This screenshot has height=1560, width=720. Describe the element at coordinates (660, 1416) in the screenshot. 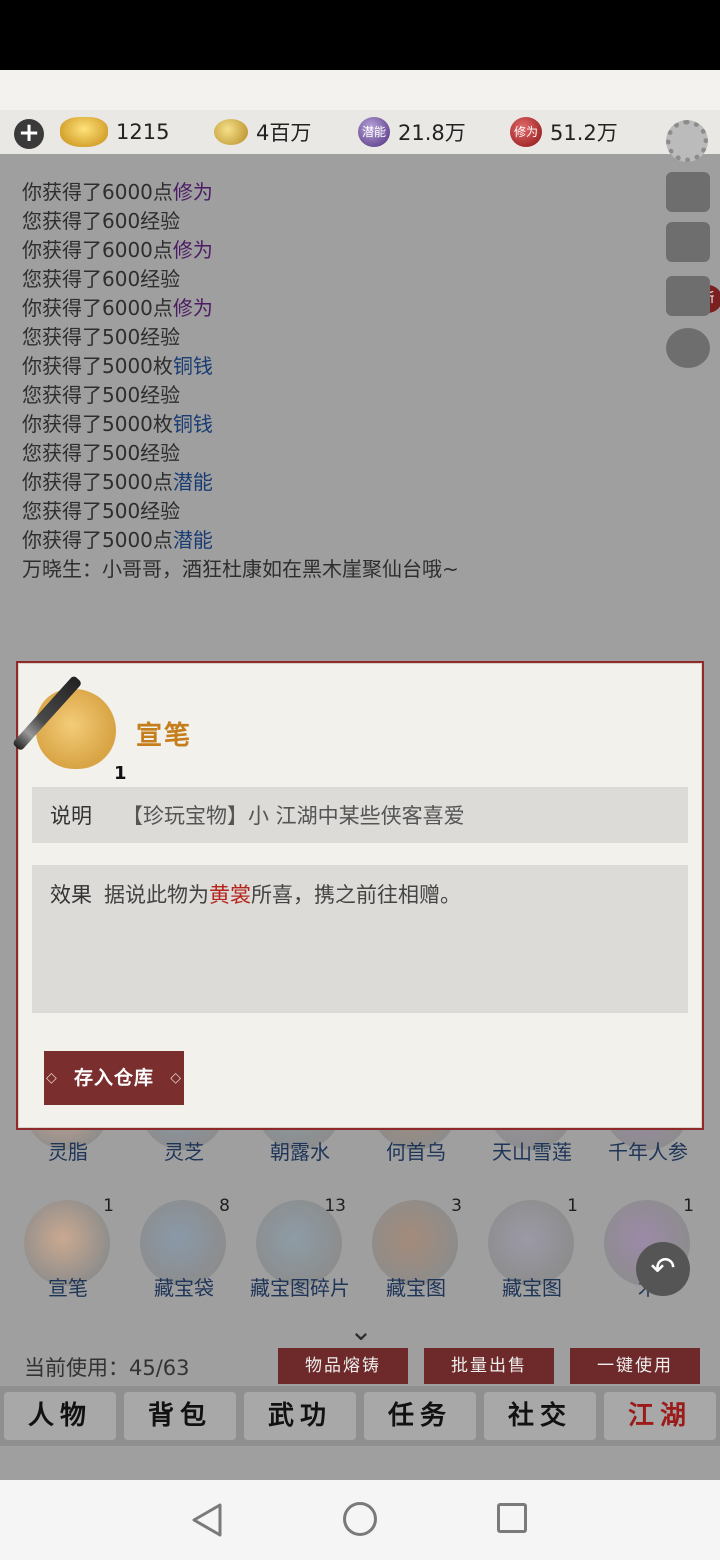

I see `tab-5: 江湖` at that location.